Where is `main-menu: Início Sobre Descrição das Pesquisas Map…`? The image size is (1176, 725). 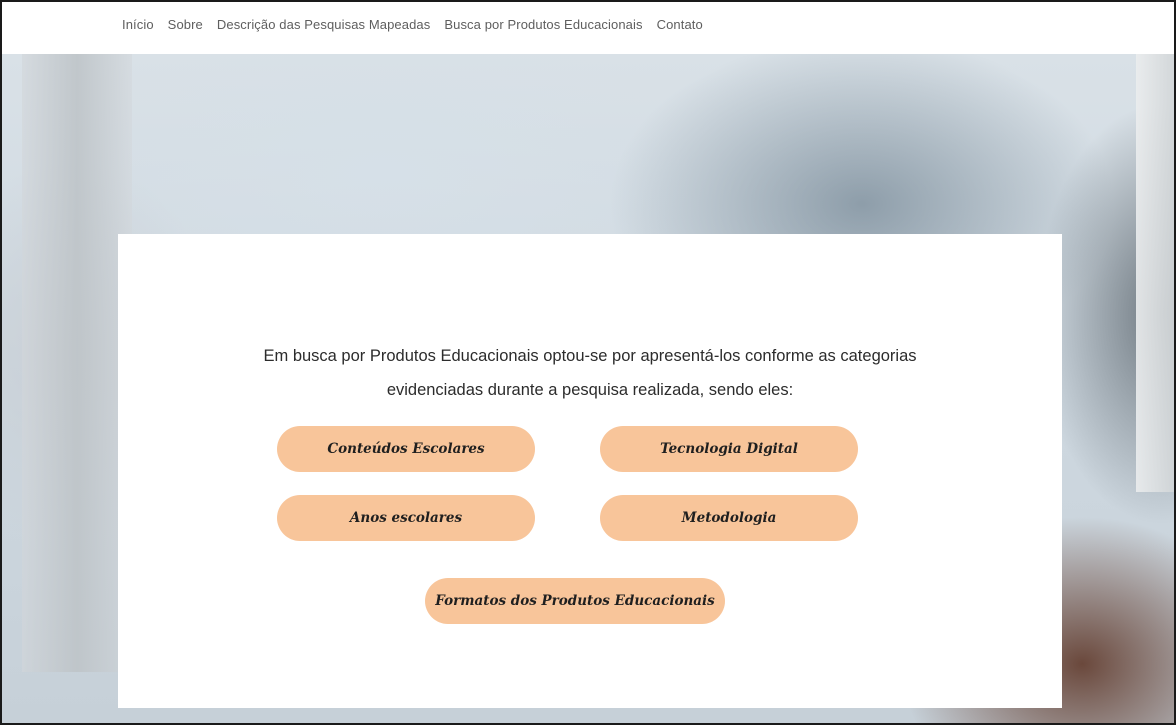
main-menu: Início Sobre Descrição das Pesquisas Map… is located at coordinates (412, 24).